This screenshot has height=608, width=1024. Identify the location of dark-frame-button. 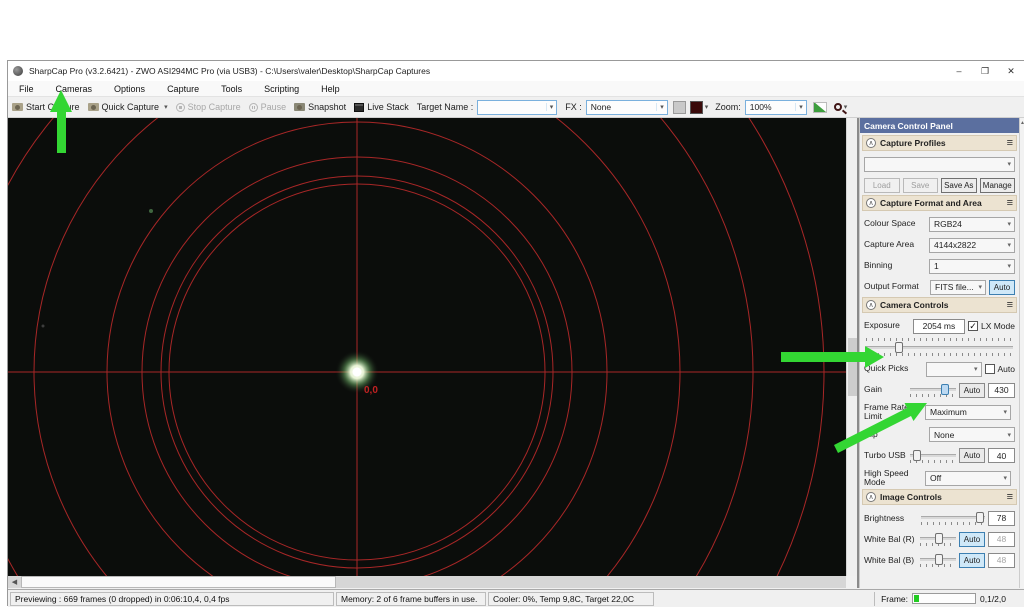
(696, 107).